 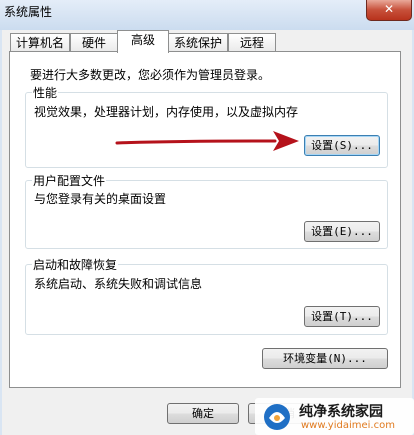 I want to click on tab-remote: 远程, so click(x=252, y=43).